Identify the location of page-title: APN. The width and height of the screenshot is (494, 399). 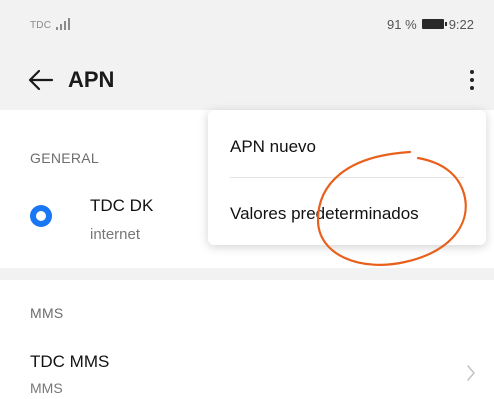
(91, 79).